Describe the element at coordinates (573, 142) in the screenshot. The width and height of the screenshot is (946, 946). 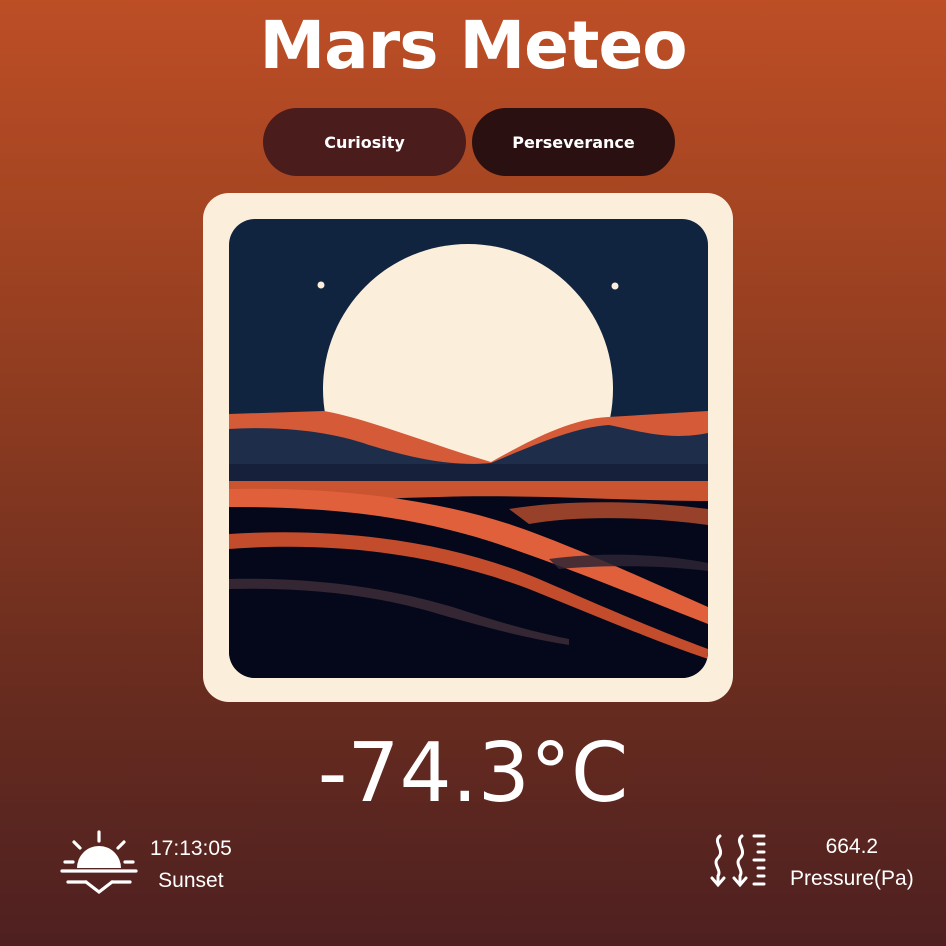
I see `tab-perseverance: Perseverance` at that location.